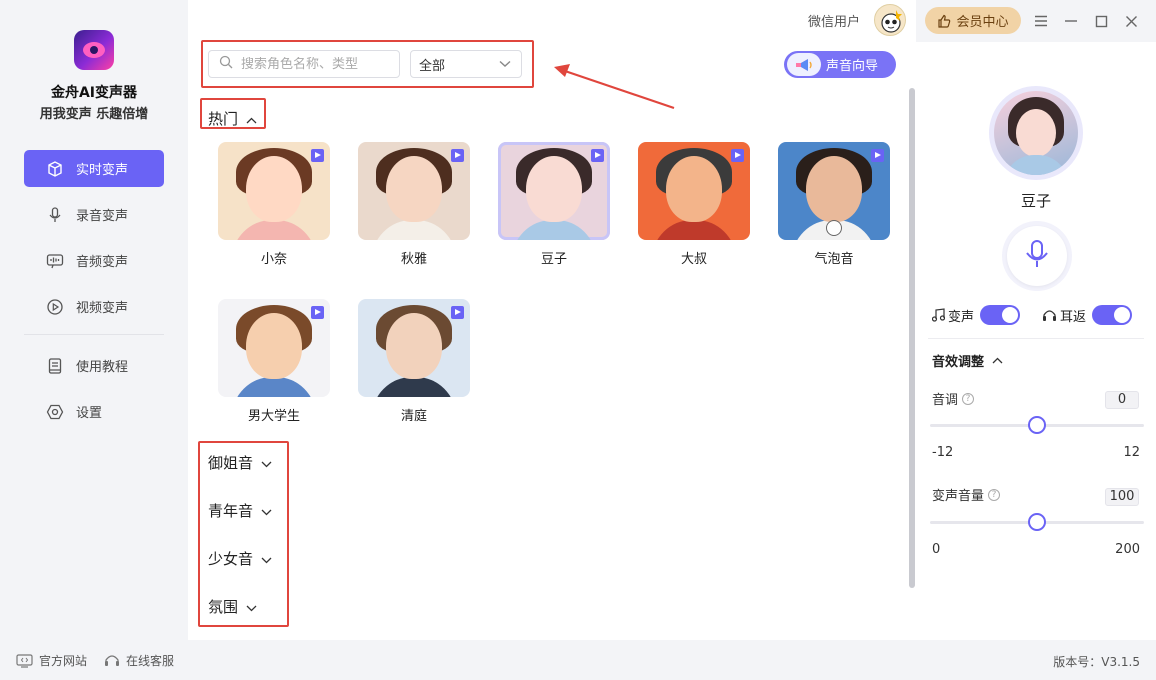 The image size is (1156, 680). I want to click on category-list: 御姐音 青年音 少女音 氛围, so click(240, 548).